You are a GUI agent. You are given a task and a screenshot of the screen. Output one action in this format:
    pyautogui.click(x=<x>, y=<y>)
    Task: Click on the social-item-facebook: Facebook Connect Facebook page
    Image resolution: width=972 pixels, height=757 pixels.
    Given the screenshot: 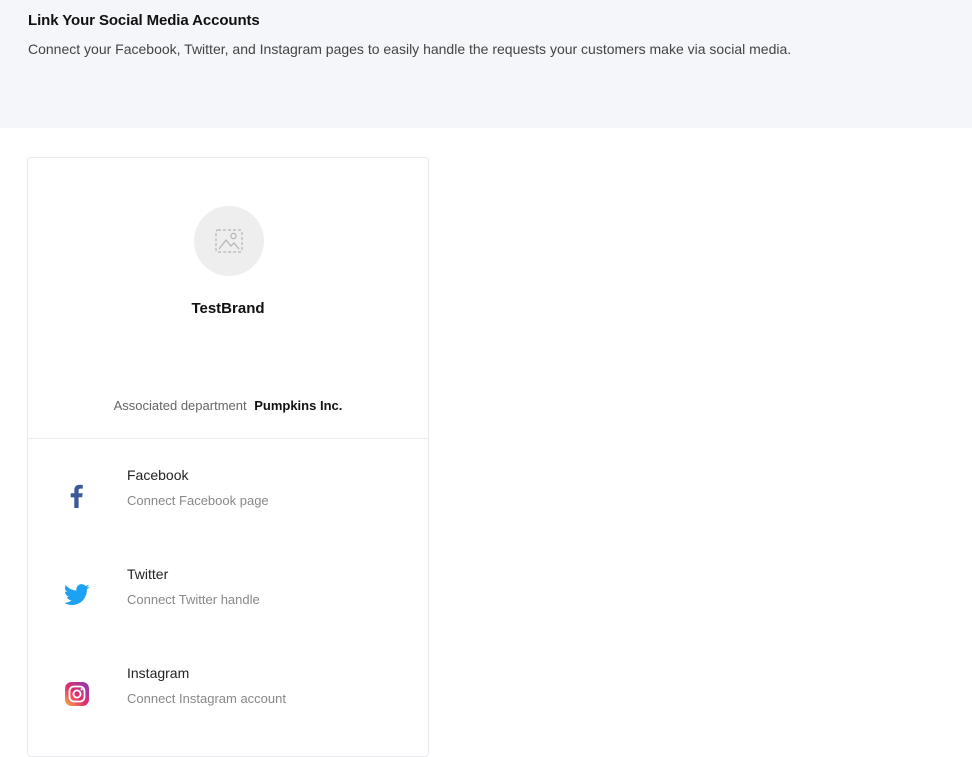 What is the action you would take?
    pyautogui.click(x=228, y=497)
    